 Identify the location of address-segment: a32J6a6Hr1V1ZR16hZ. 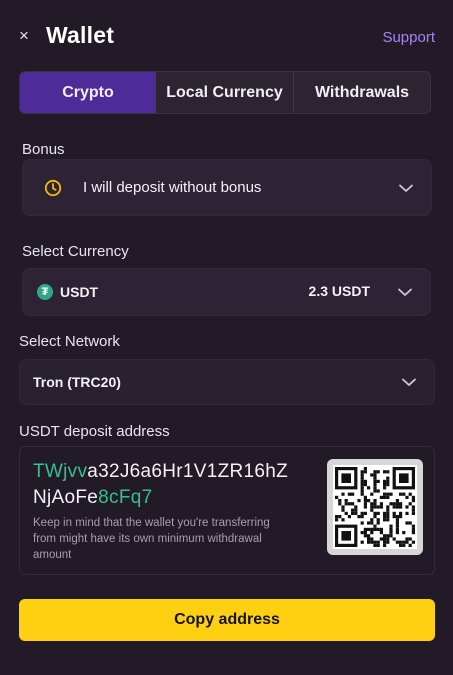
(188, 471).